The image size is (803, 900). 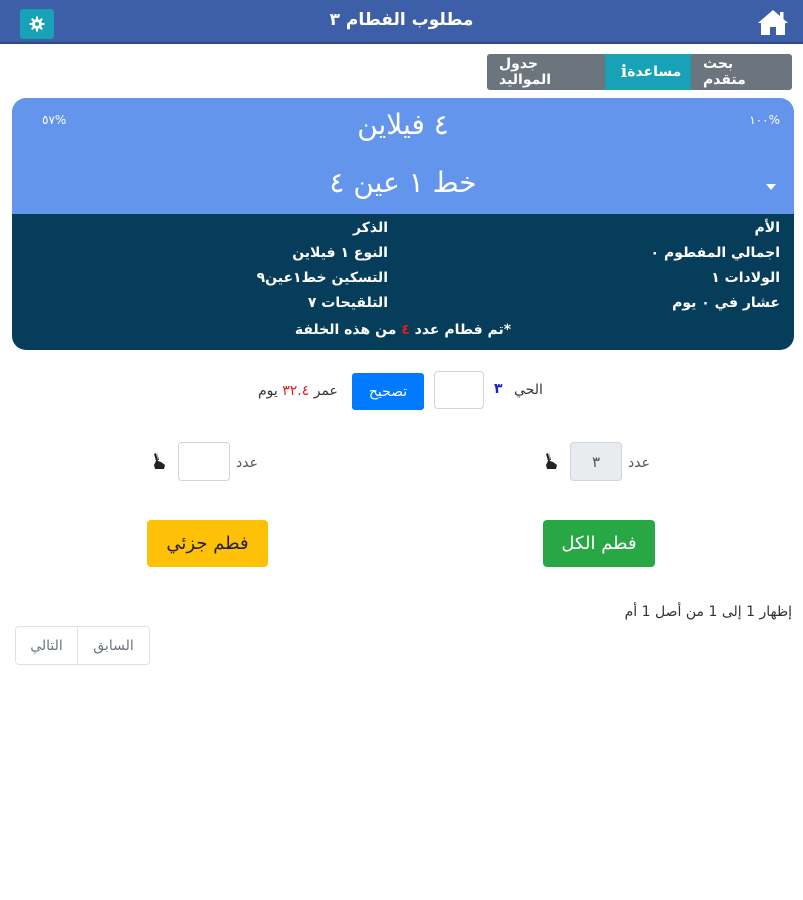 What do you see at coordinates (388, 391) in the screenshot?
I see `correct-button: تصحيح` at bounding box center [388, 391].